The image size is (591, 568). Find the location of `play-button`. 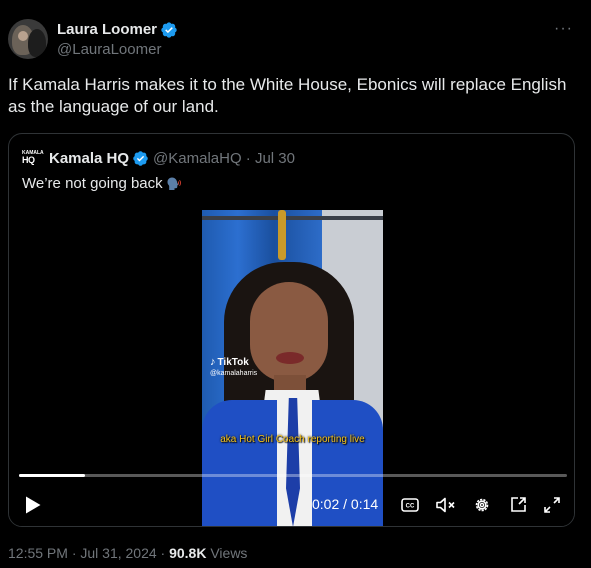

play-button is located at coordinates (33, 505).